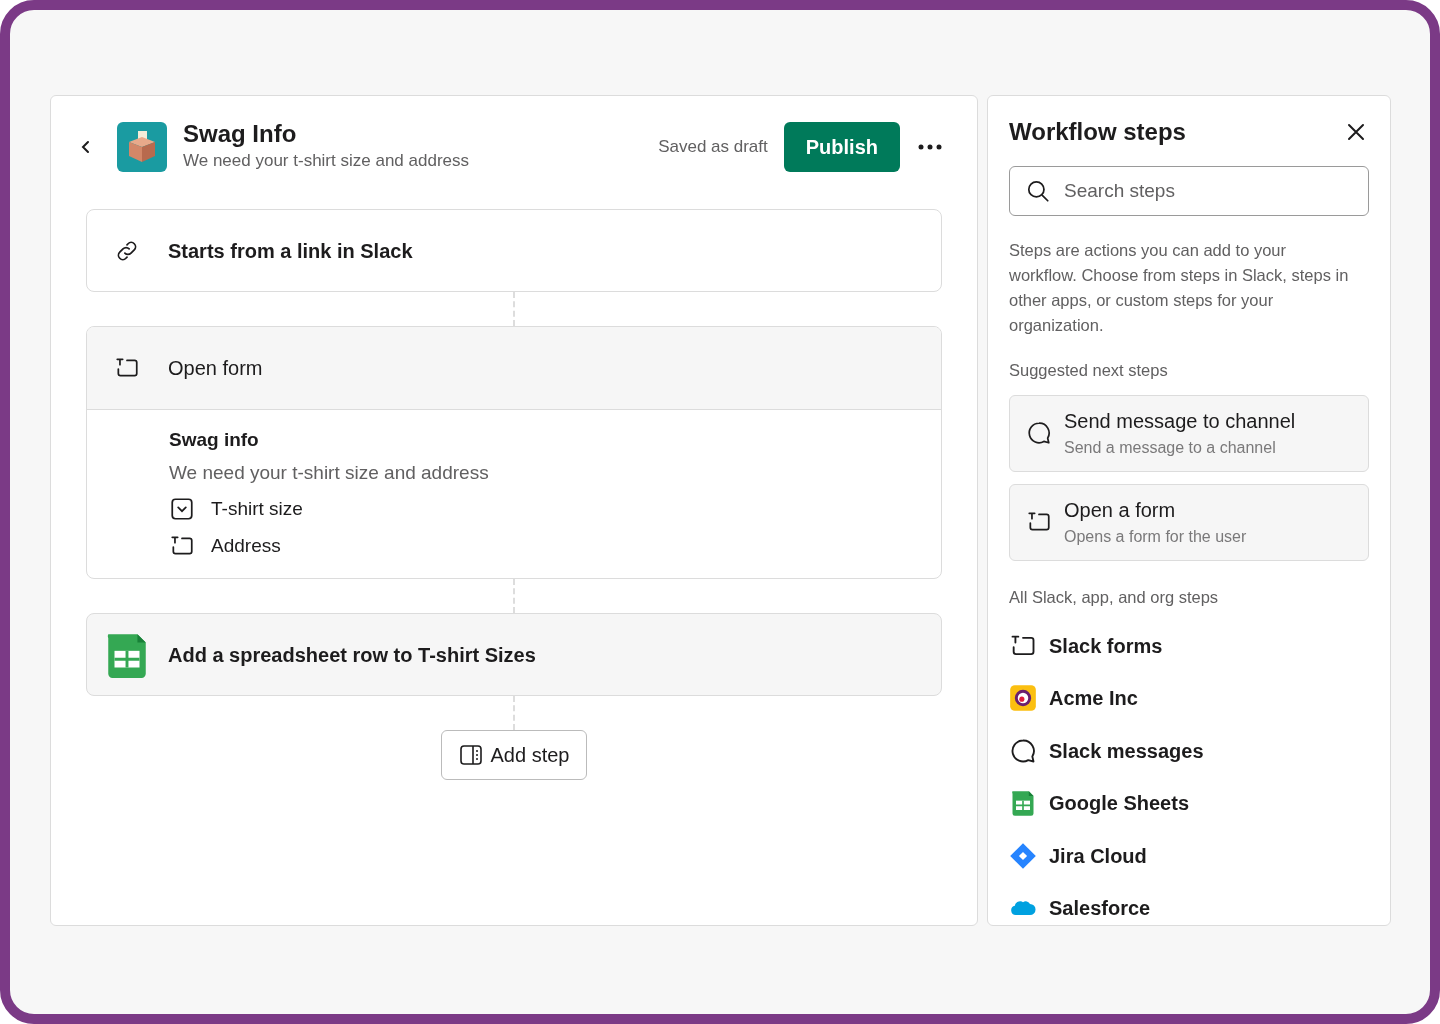 The height and width of the screenshot is (1024, 1440). What do you see at coordinates (1189, 191) in the screenshot?
I see `search-field: Search steps` at bounding box center [1189, 191].